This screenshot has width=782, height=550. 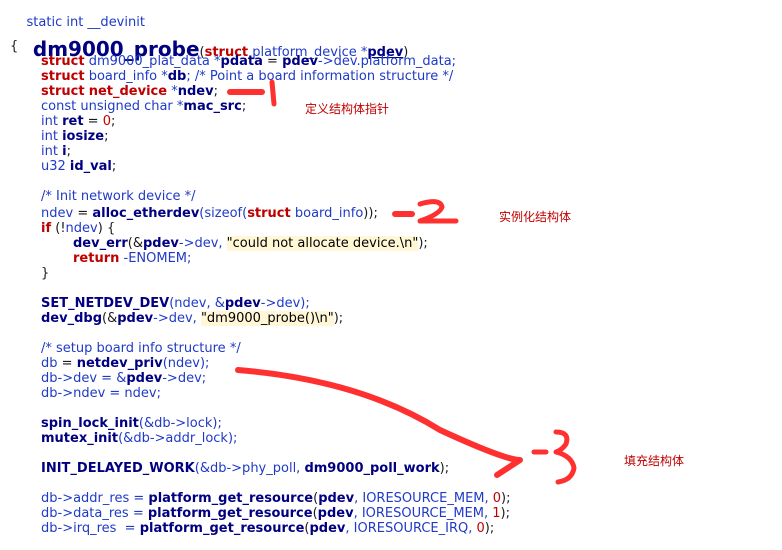 What do you see at coordinates (186, 363) in the screenshot?
I see `rest: (ndev);` at bounding box center [186, 363].